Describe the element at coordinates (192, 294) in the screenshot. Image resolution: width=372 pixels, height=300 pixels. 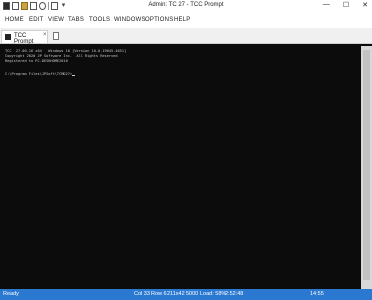
I see `status-buffer: 5000` at that location.